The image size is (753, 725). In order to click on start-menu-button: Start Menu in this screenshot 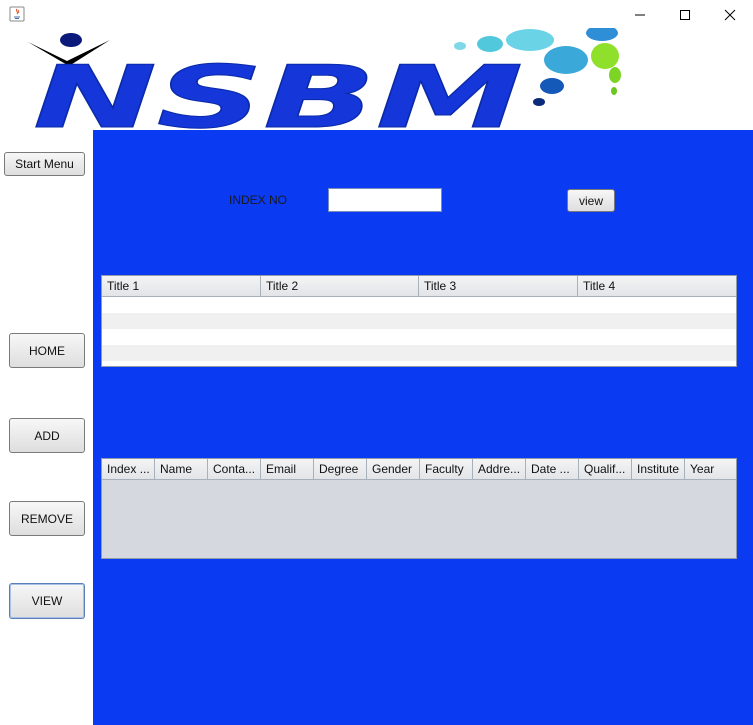, I will do `click(44, 164)`.